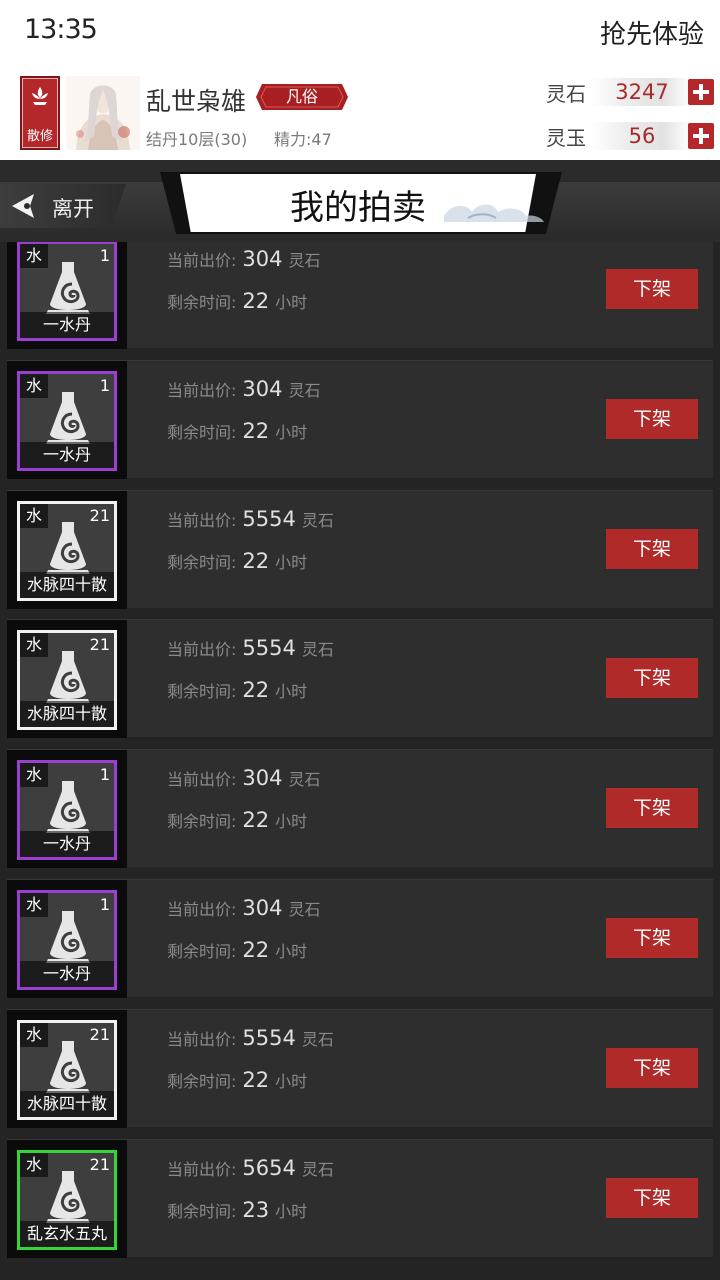 The width and height of the screenshot is (720, 1280). What do you see at coordinates (566, 94) in the screenshot?
I see `currency-label: 灵石` at bounding box center [566, 94].